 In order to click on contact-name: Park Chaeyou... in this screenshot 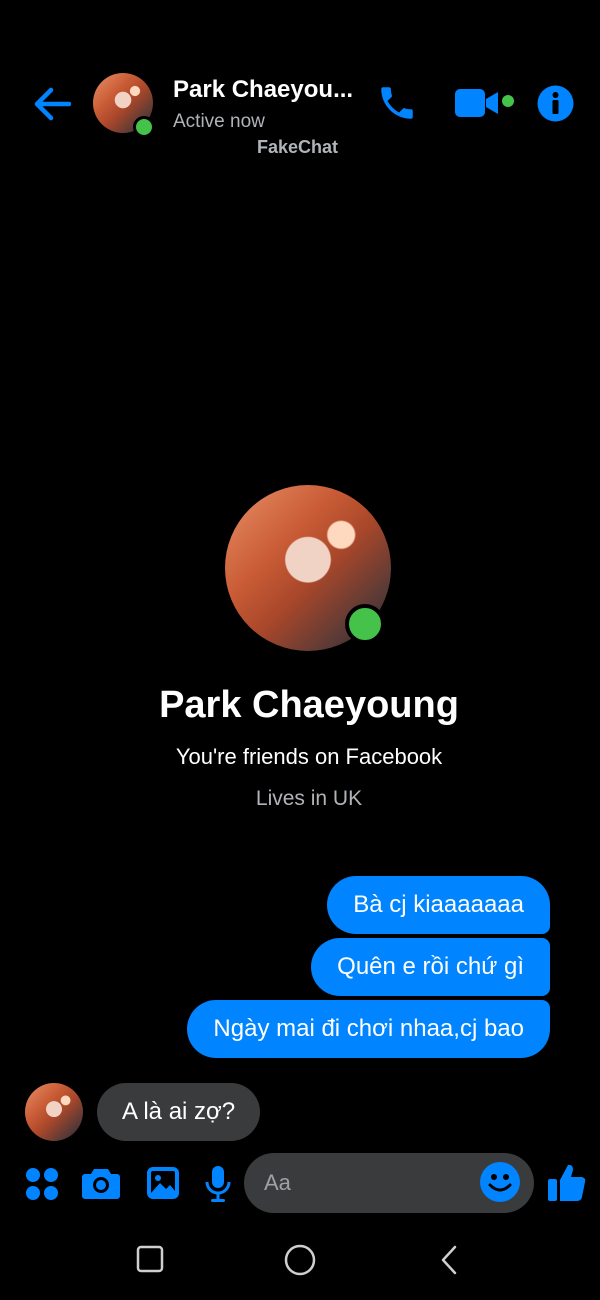, I will do `click(263, 90)`.